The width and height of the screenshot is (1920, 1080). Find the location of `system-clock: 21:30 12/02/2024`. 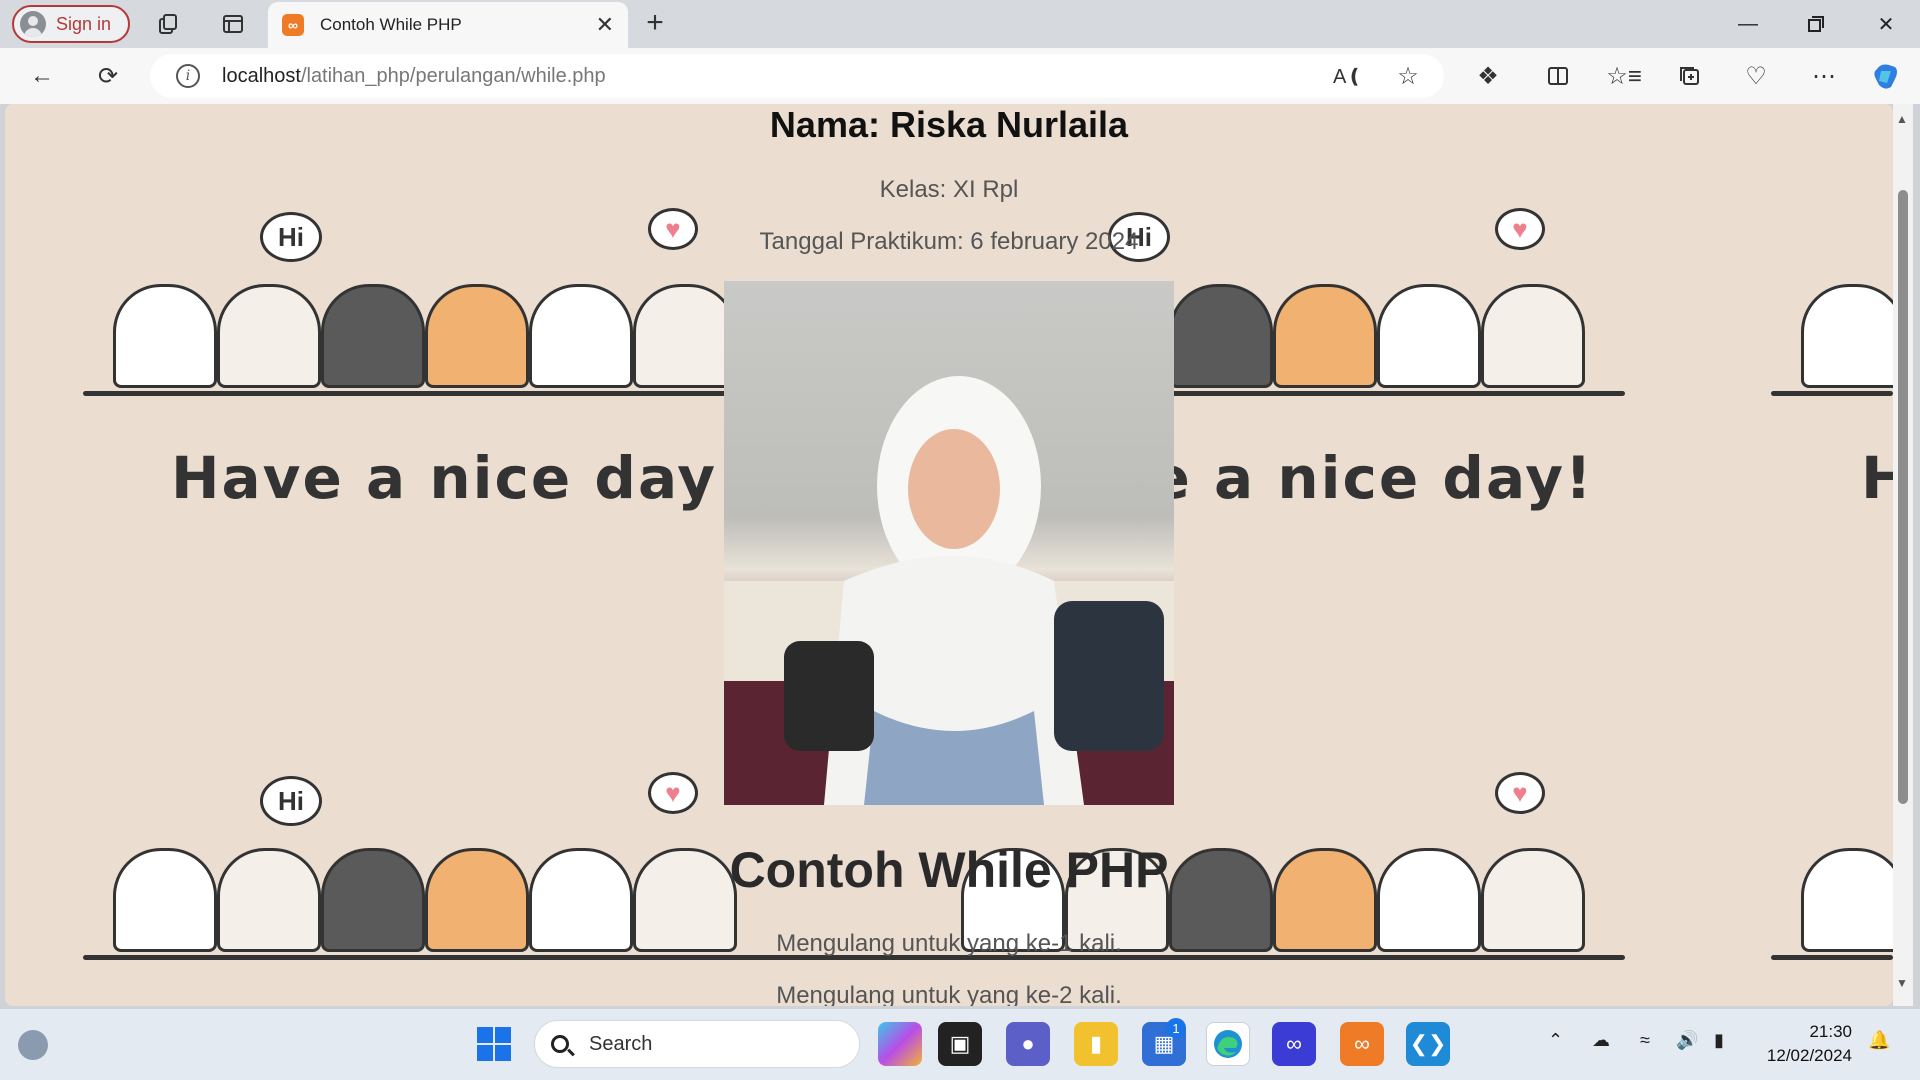

system-clock: 21:30 12/02/2024 is located at coordinates (1804, 1044).